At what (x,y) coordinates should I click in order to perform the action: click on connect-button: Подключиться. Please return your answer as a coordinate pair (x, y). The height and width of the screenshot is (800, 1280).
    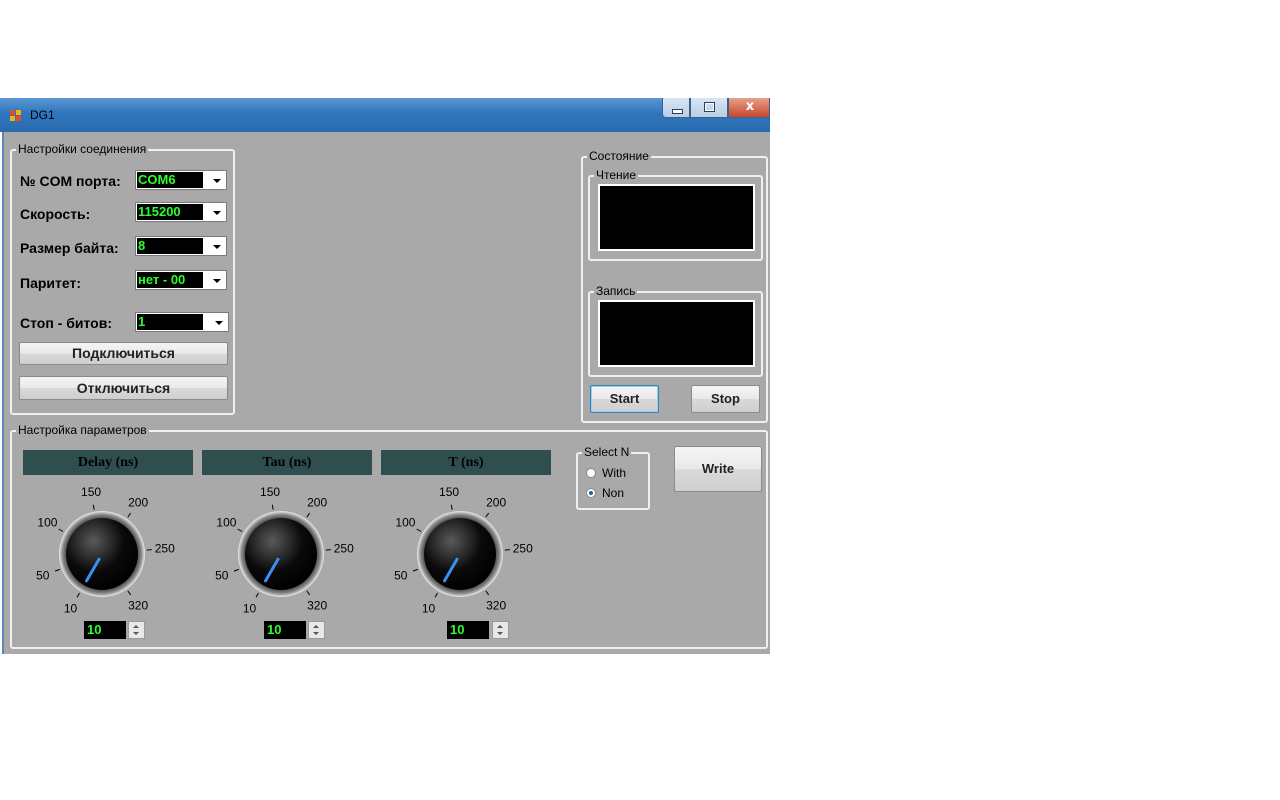
    Looking at the image, I should click on (123, 353).